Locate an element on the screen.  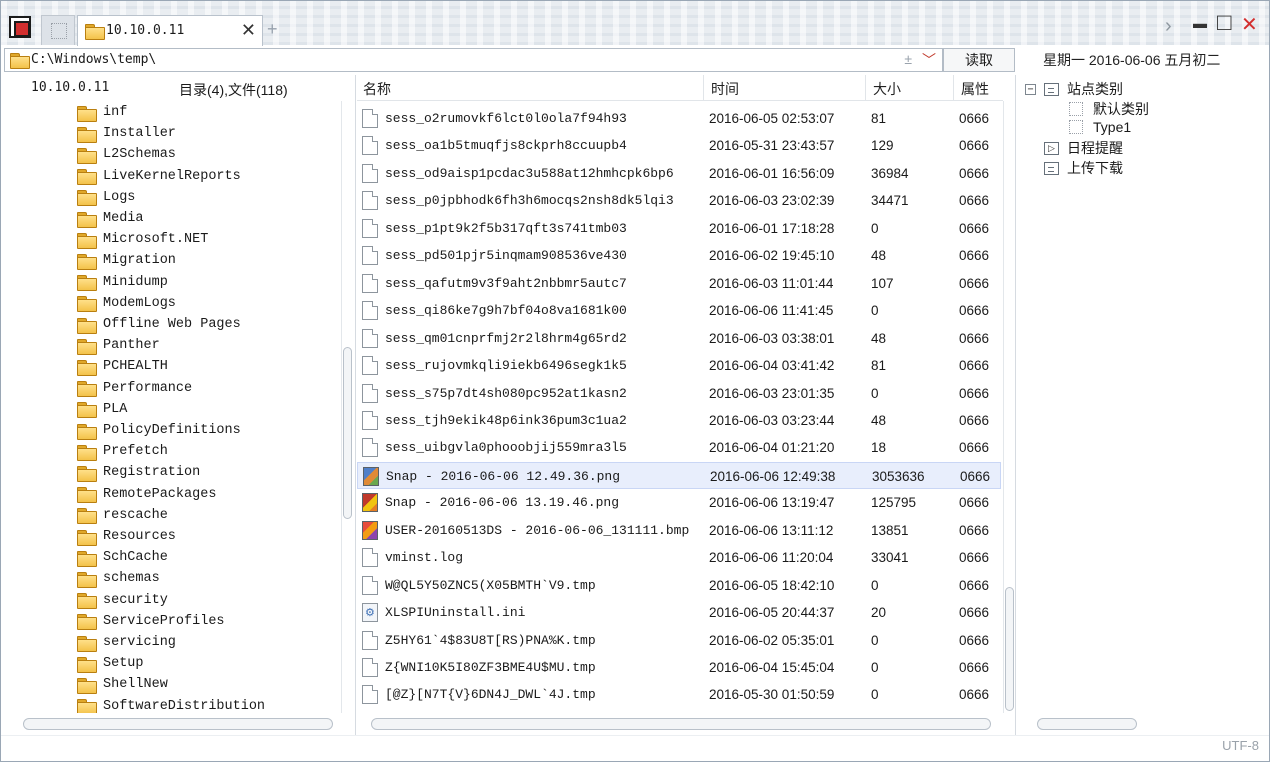
folder-item: ModemLogs is located at coordinates (126, 303).